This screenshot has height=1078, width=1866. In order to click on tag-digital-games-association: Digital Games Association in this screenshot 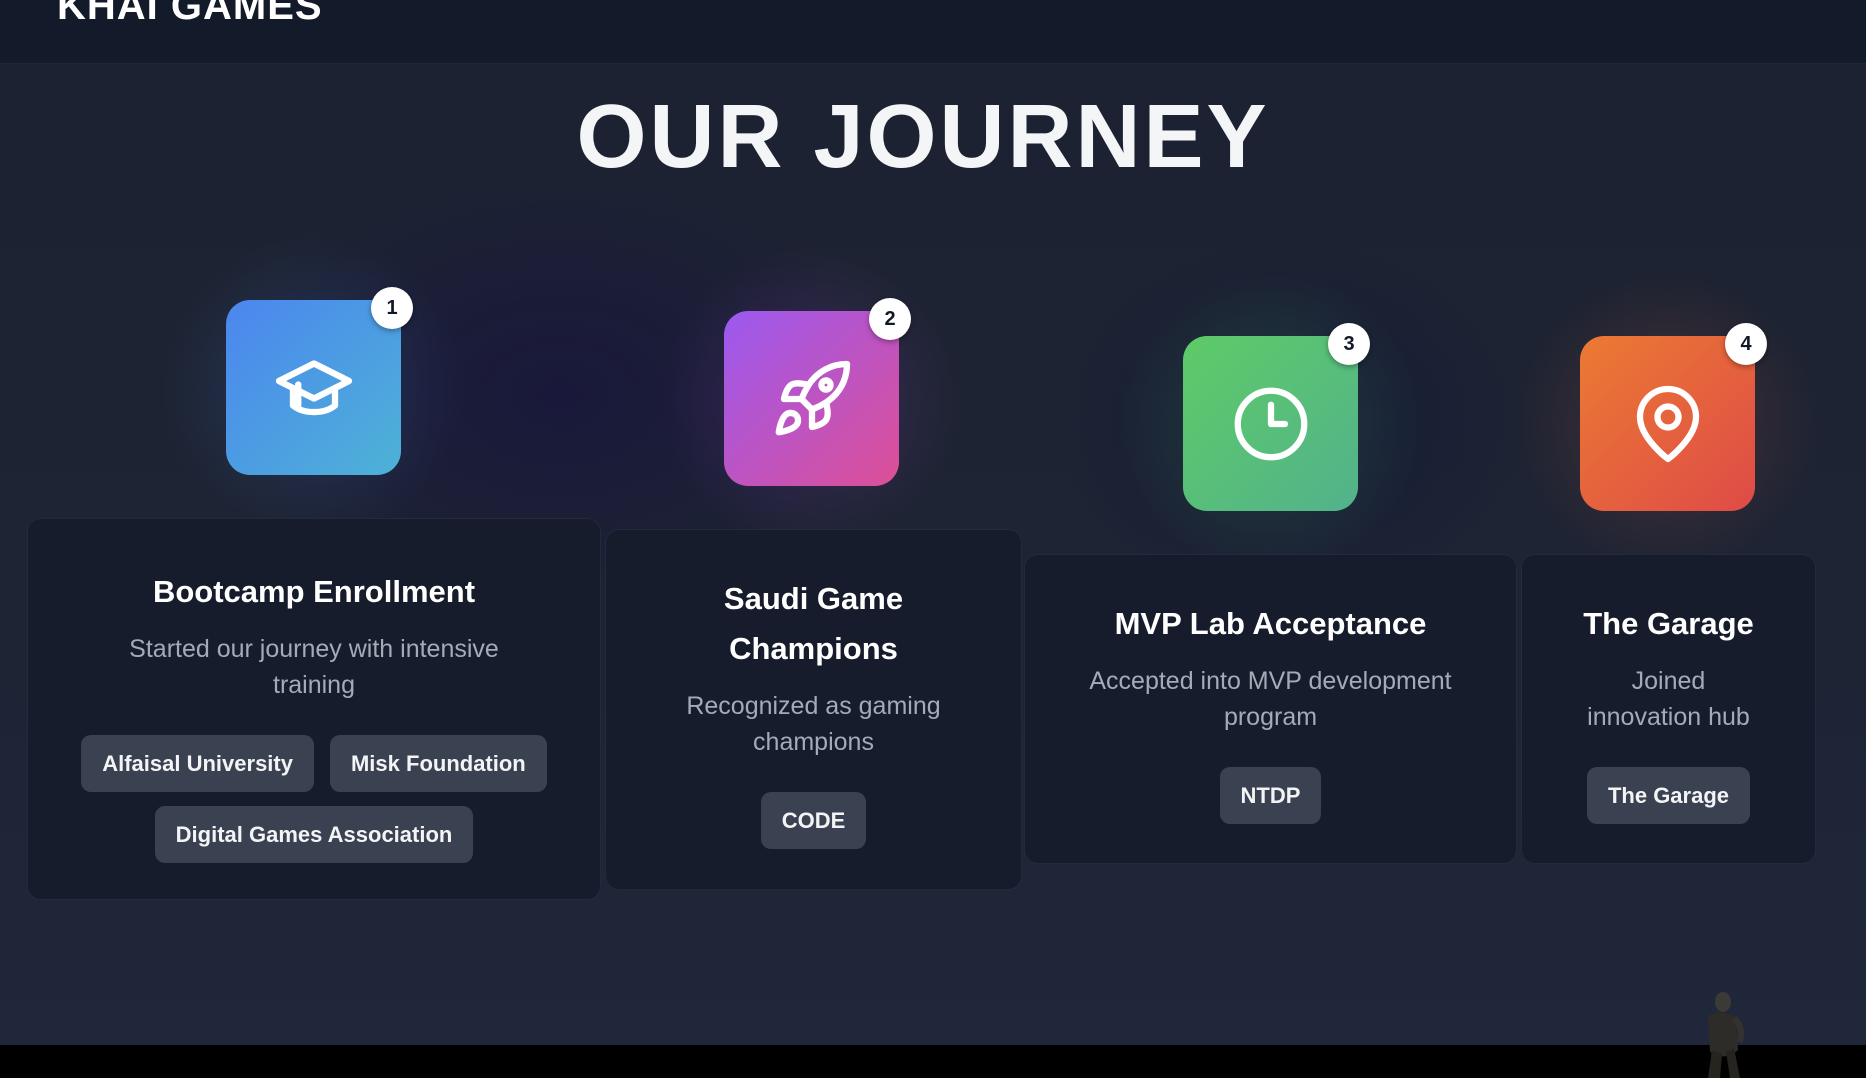, I will do `click(314, 834)`.